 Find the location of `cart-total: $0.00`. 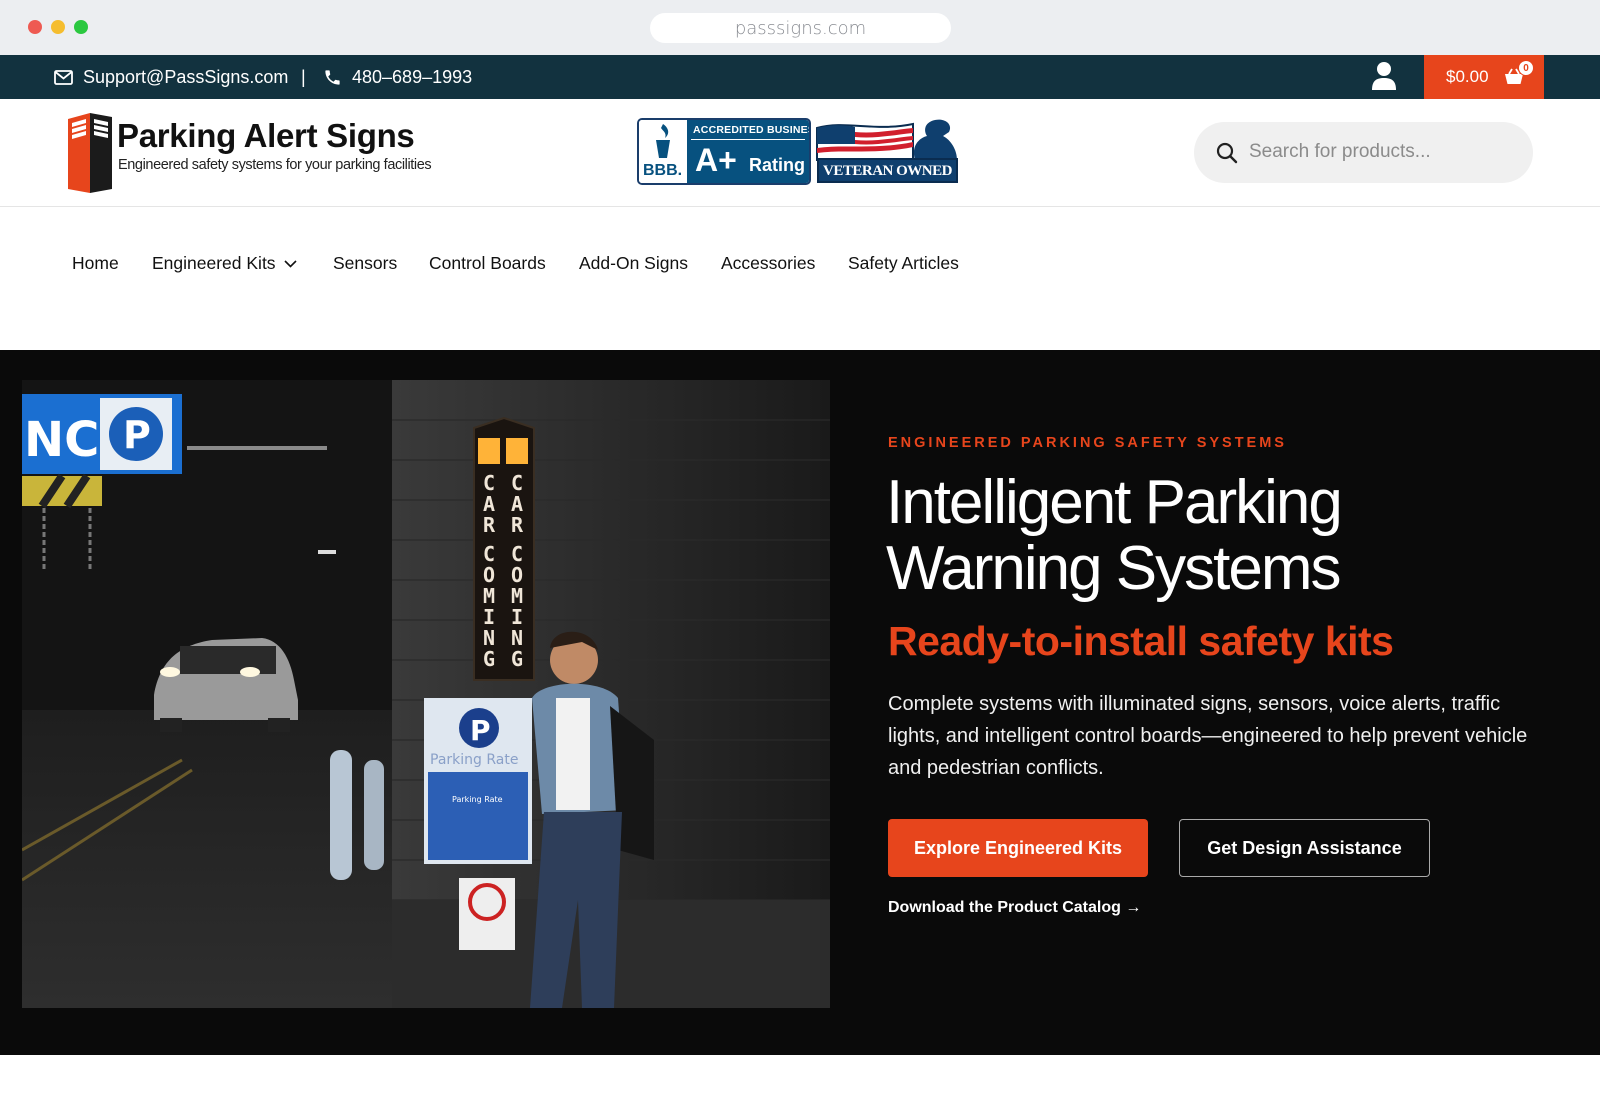

cart-total: $0.00 is located at coordinates (1467, 76).